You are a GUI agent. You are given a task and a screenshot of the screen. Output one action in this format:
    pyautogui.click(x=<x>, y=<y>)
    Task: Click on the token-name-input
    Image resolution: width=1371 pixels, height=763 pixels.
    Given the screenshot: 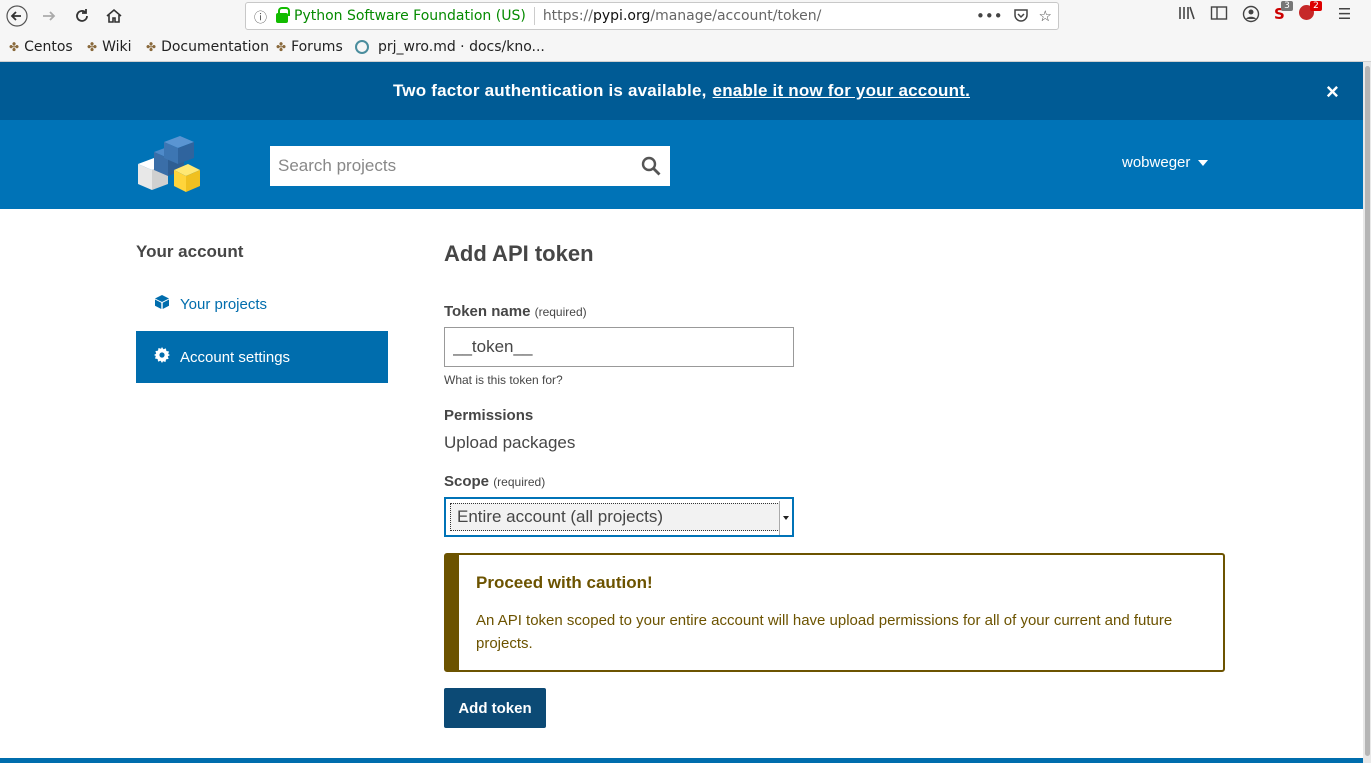 What is the action you would take?
    pyautogui.click(x=619, y=347)
    